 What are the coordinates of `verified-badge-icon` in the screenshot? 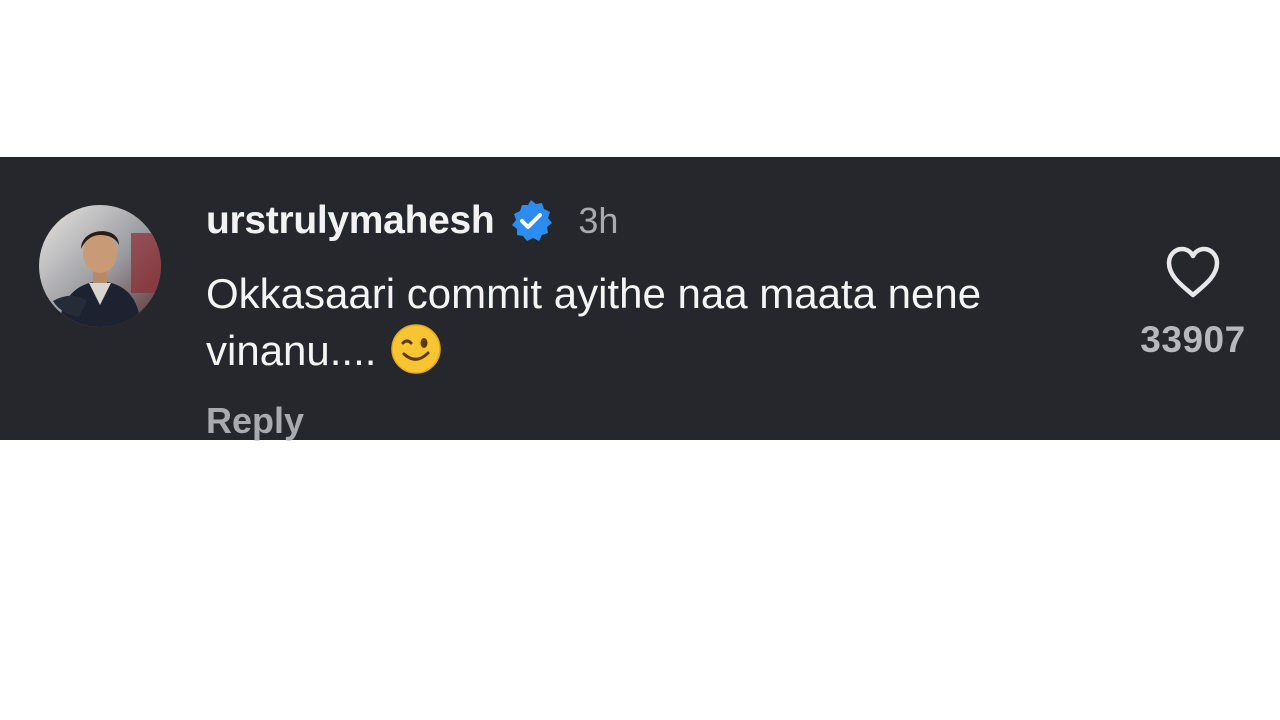 It's located at (531, 221).